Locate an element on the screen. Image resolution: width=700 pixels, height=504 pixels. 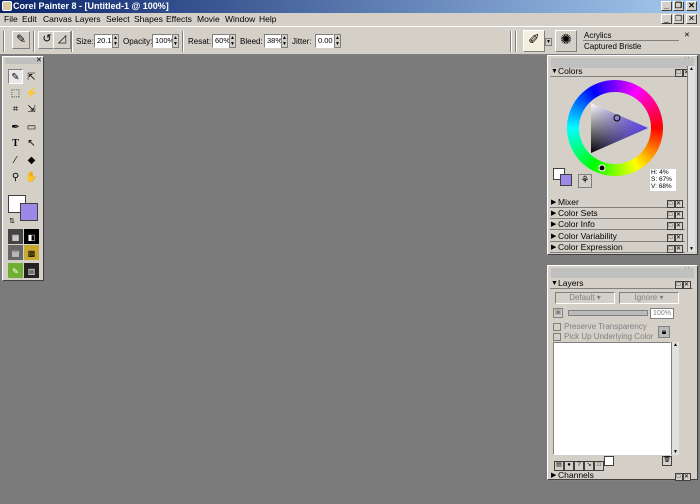
bleed-label: Bleed: is located at coordinates (251, 41).